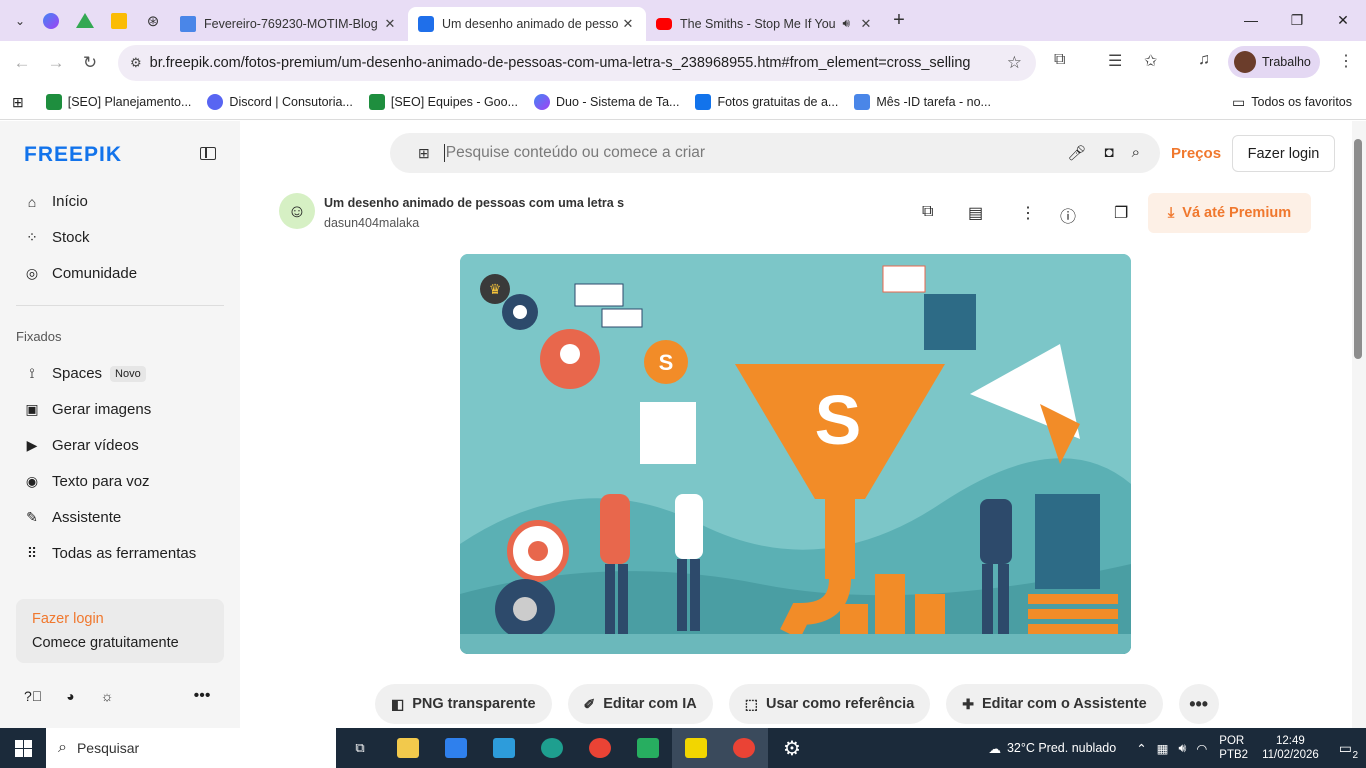 The image size is (1366, 768). I want to click on sticky-notes-app, so click(696, 748).